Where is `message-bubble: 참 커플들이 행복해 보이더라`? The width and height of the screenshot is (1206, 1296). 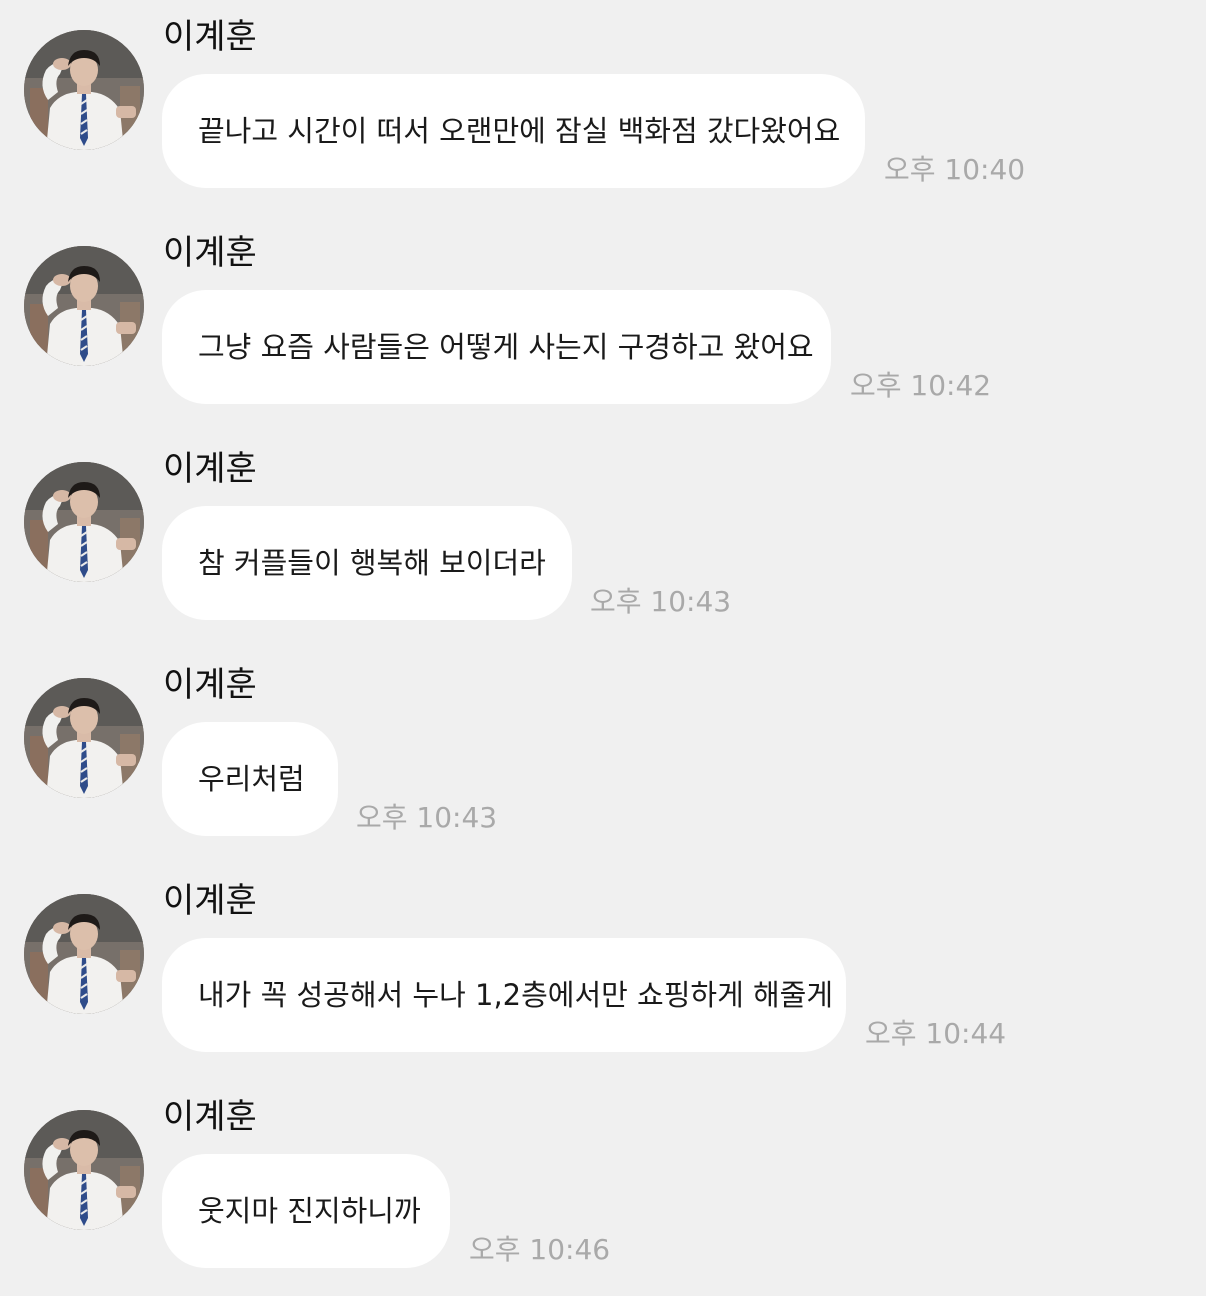 message-bubble: 참 커플들이 행복해 보이더라 is located at coordinates (367, 563).